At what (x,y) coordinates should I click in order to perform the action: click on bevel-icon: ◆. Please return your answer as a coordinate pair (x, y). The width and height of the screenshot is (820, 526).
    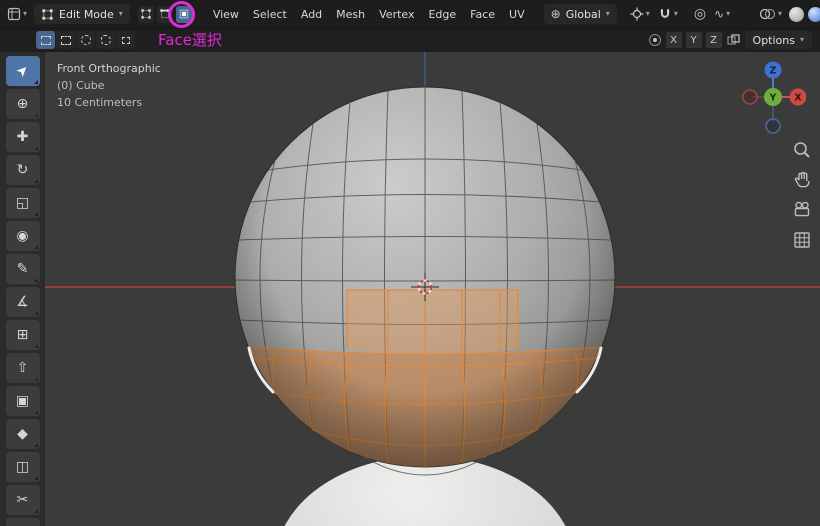
    Looking at the image, I should click on (22, 434).